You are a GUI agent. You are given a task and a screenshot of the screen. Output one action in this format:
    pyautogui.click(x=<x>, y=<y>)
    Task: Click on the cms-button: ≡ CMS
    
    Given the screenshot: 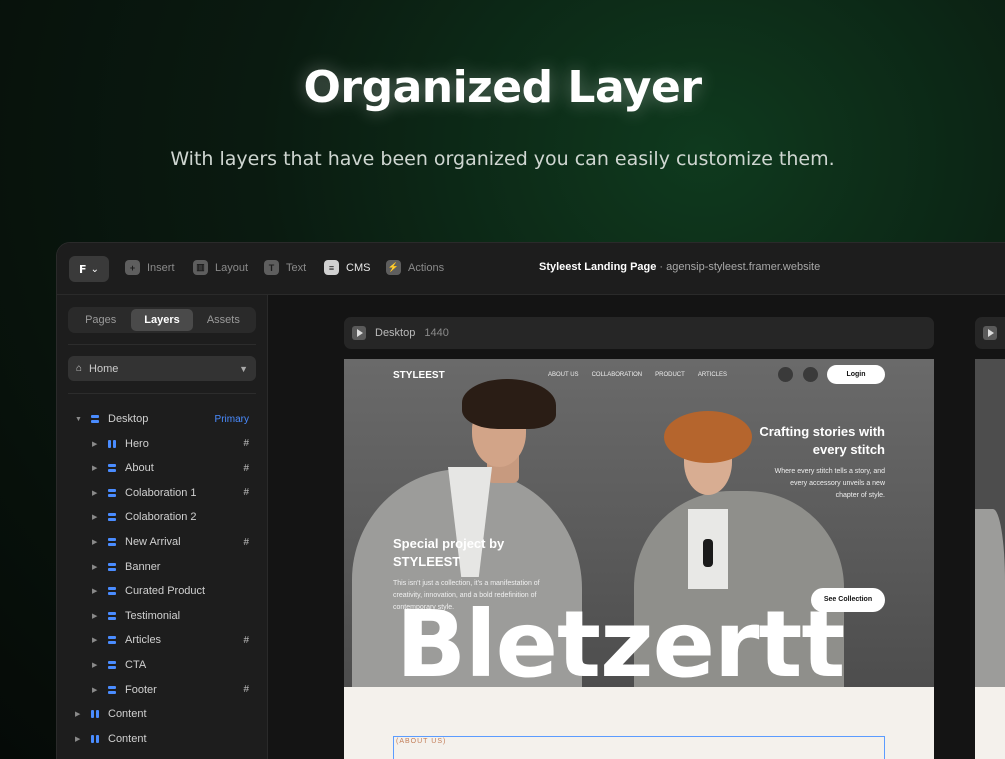 What is the action you would take?
    pyautogui.click(x=347, y=267)
    